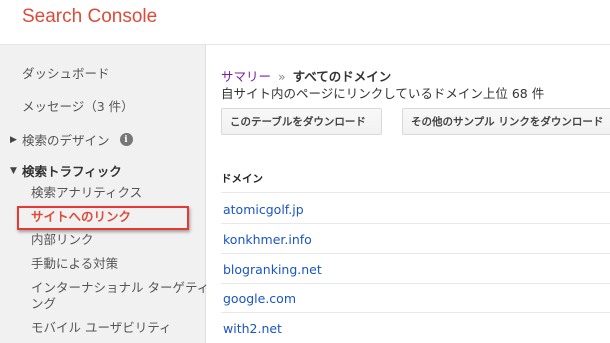  I want to click on app-title: Search Console, so click(89, 17).